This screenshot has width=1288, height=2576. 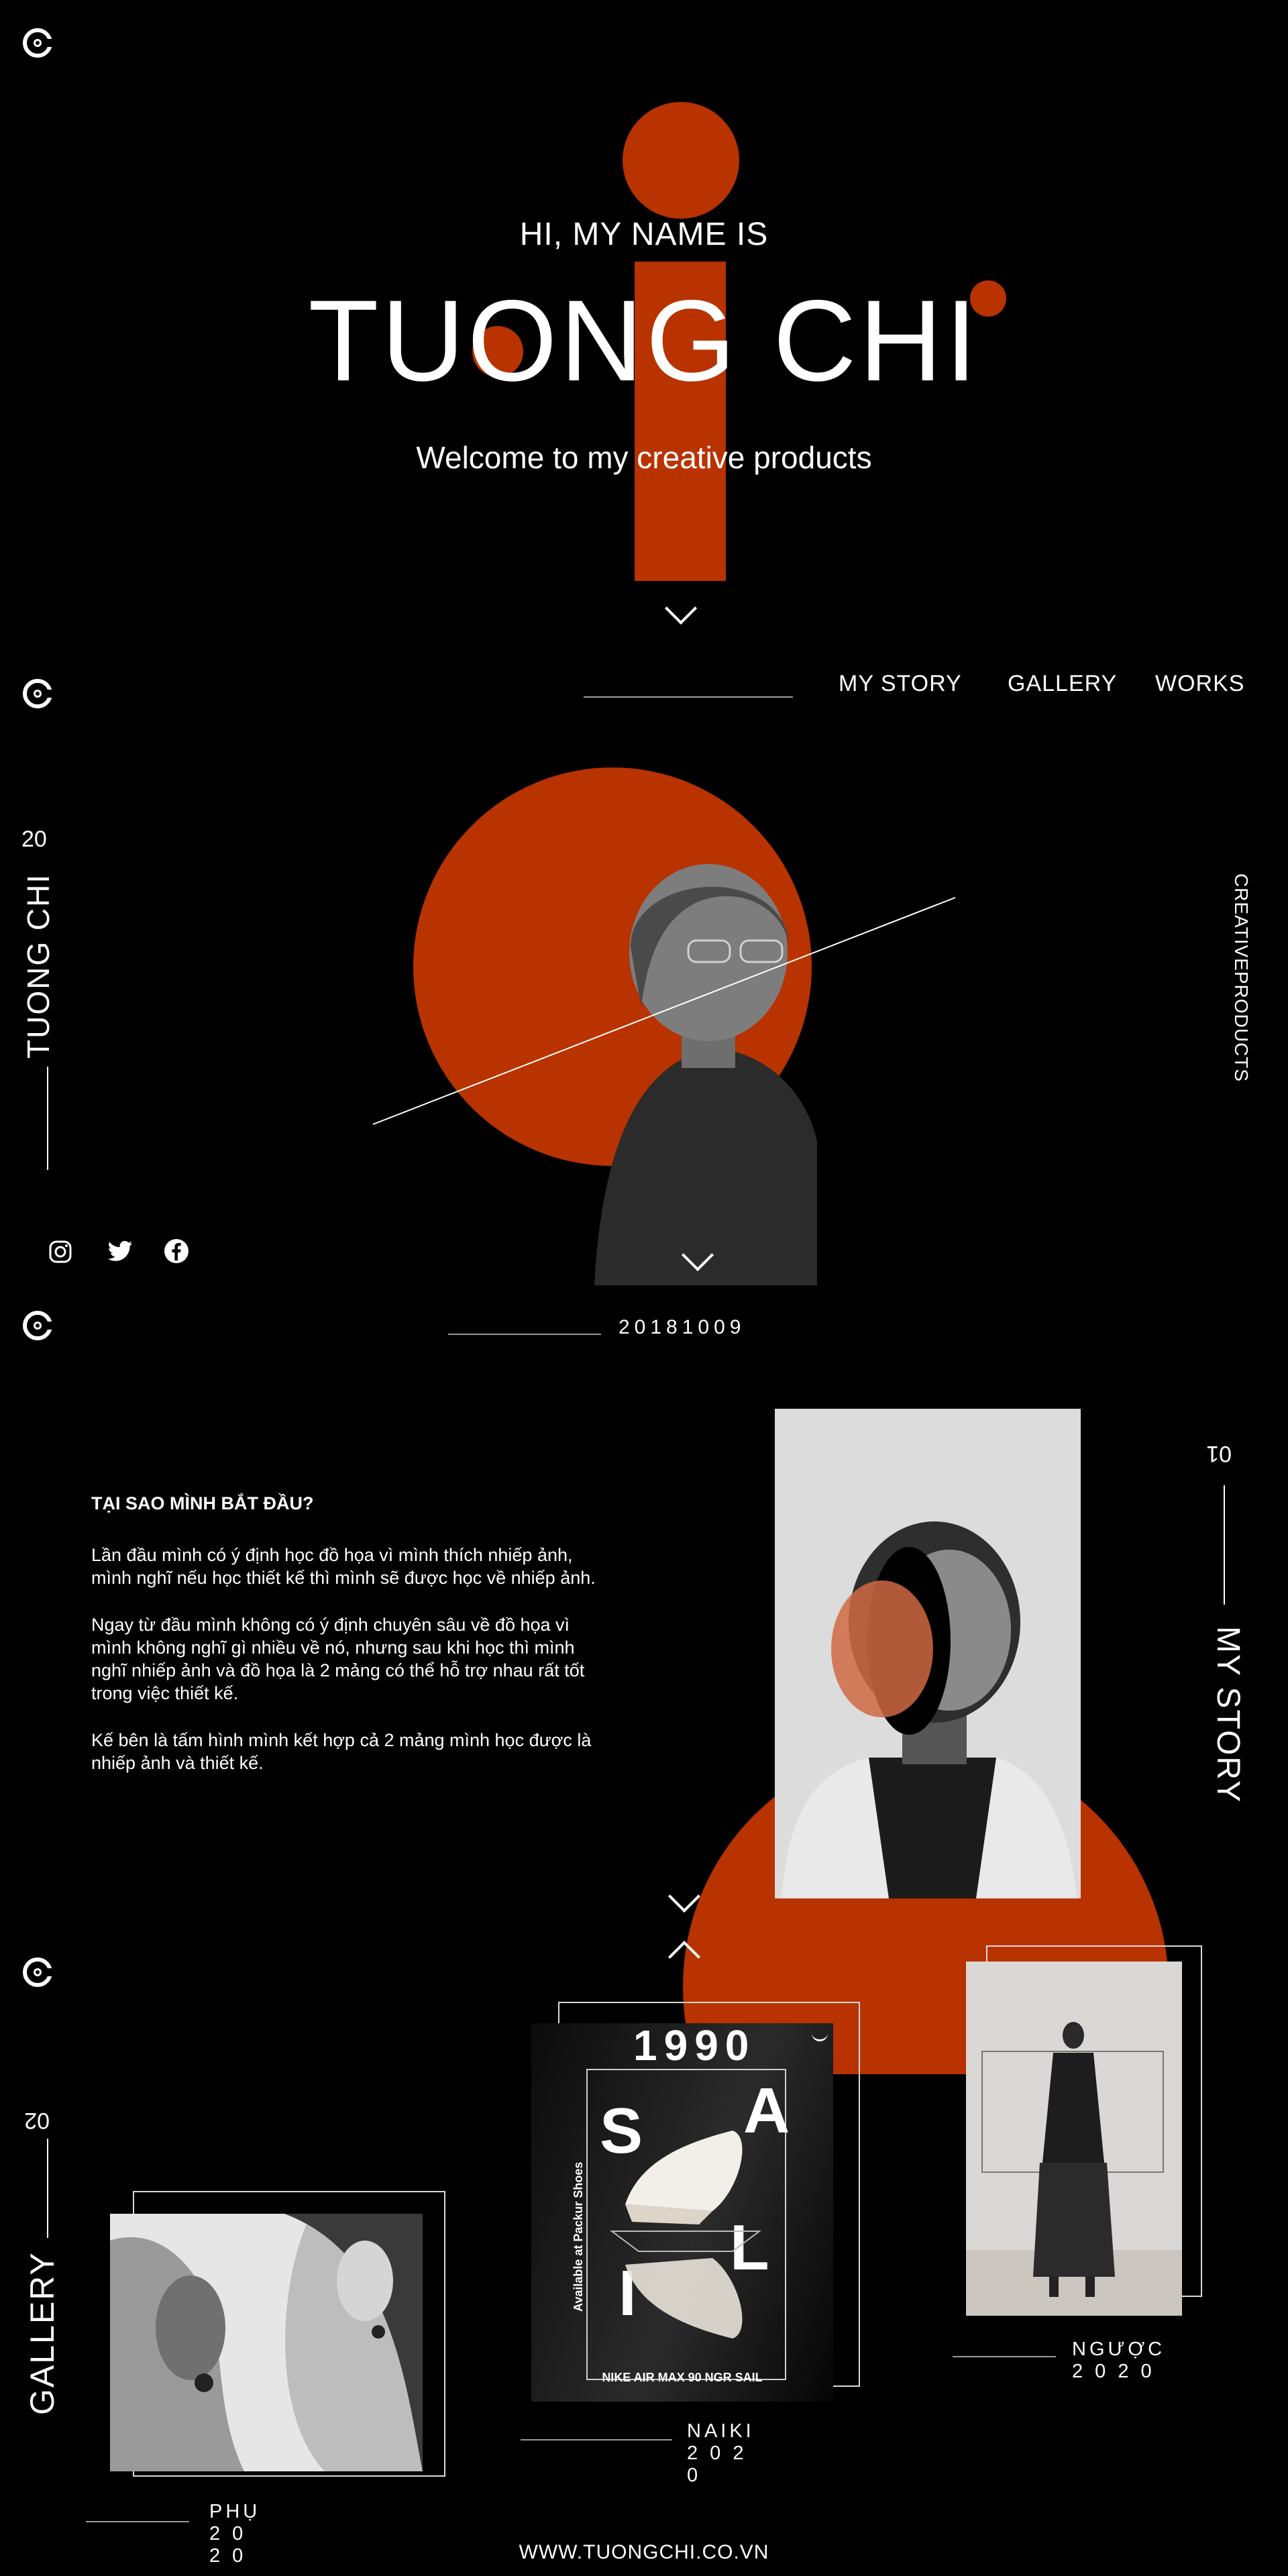 What do you see at coordinates (685, 2235) in the screenshot?
I see `poster-shoe` at bounding box center [685, 2235].